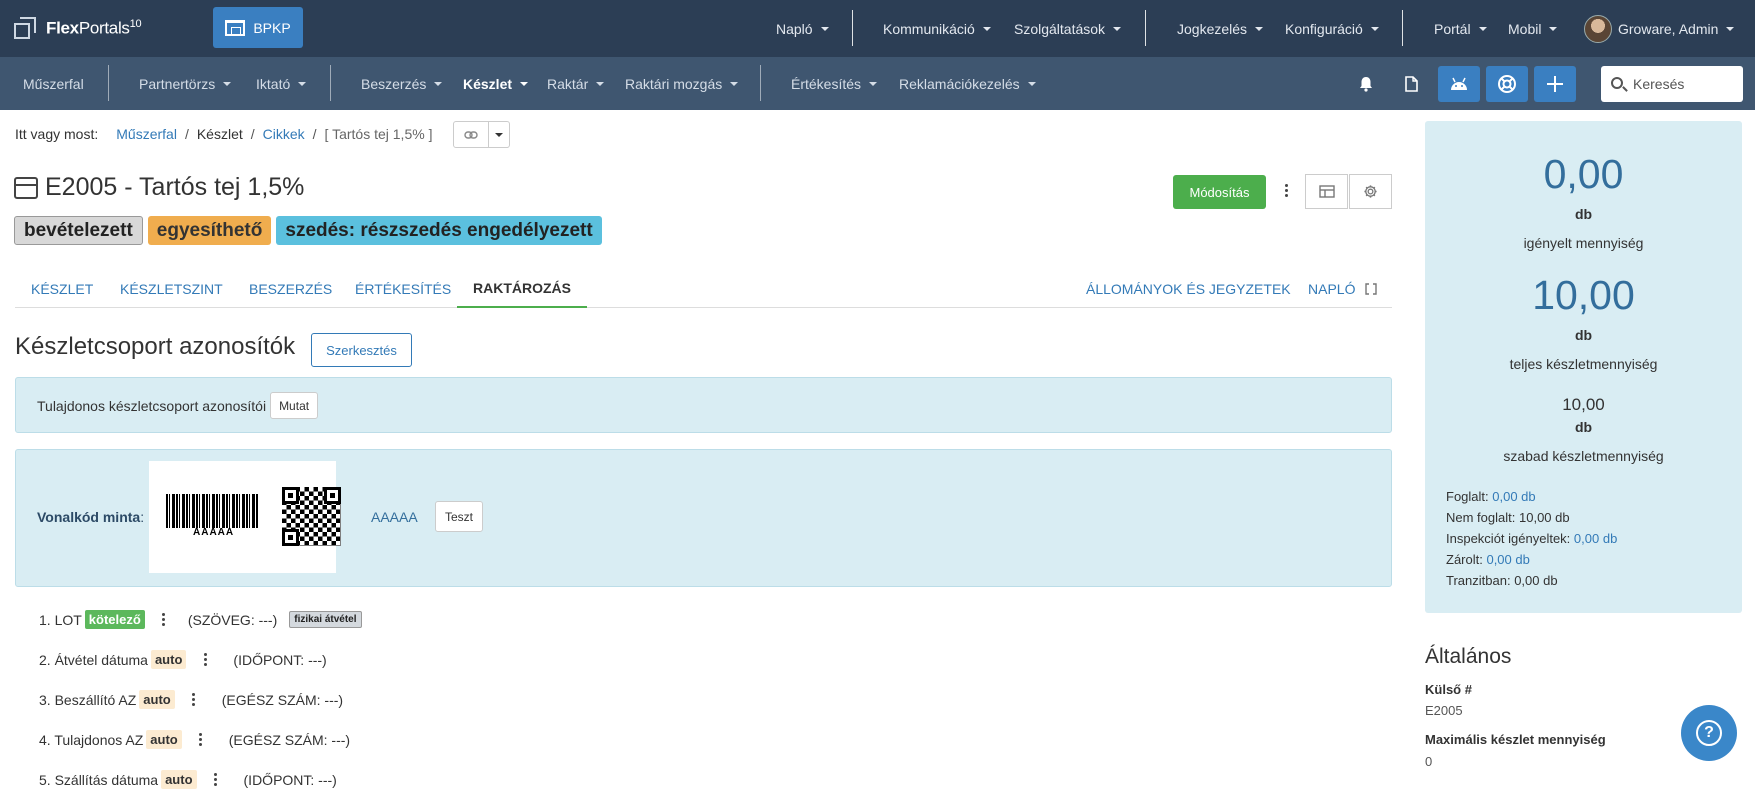 The image size is (1755, 791). What do you see at coordinates (1411, 84) in the screenshot?
I see `document-icon` at bounding box center [1411, 84].